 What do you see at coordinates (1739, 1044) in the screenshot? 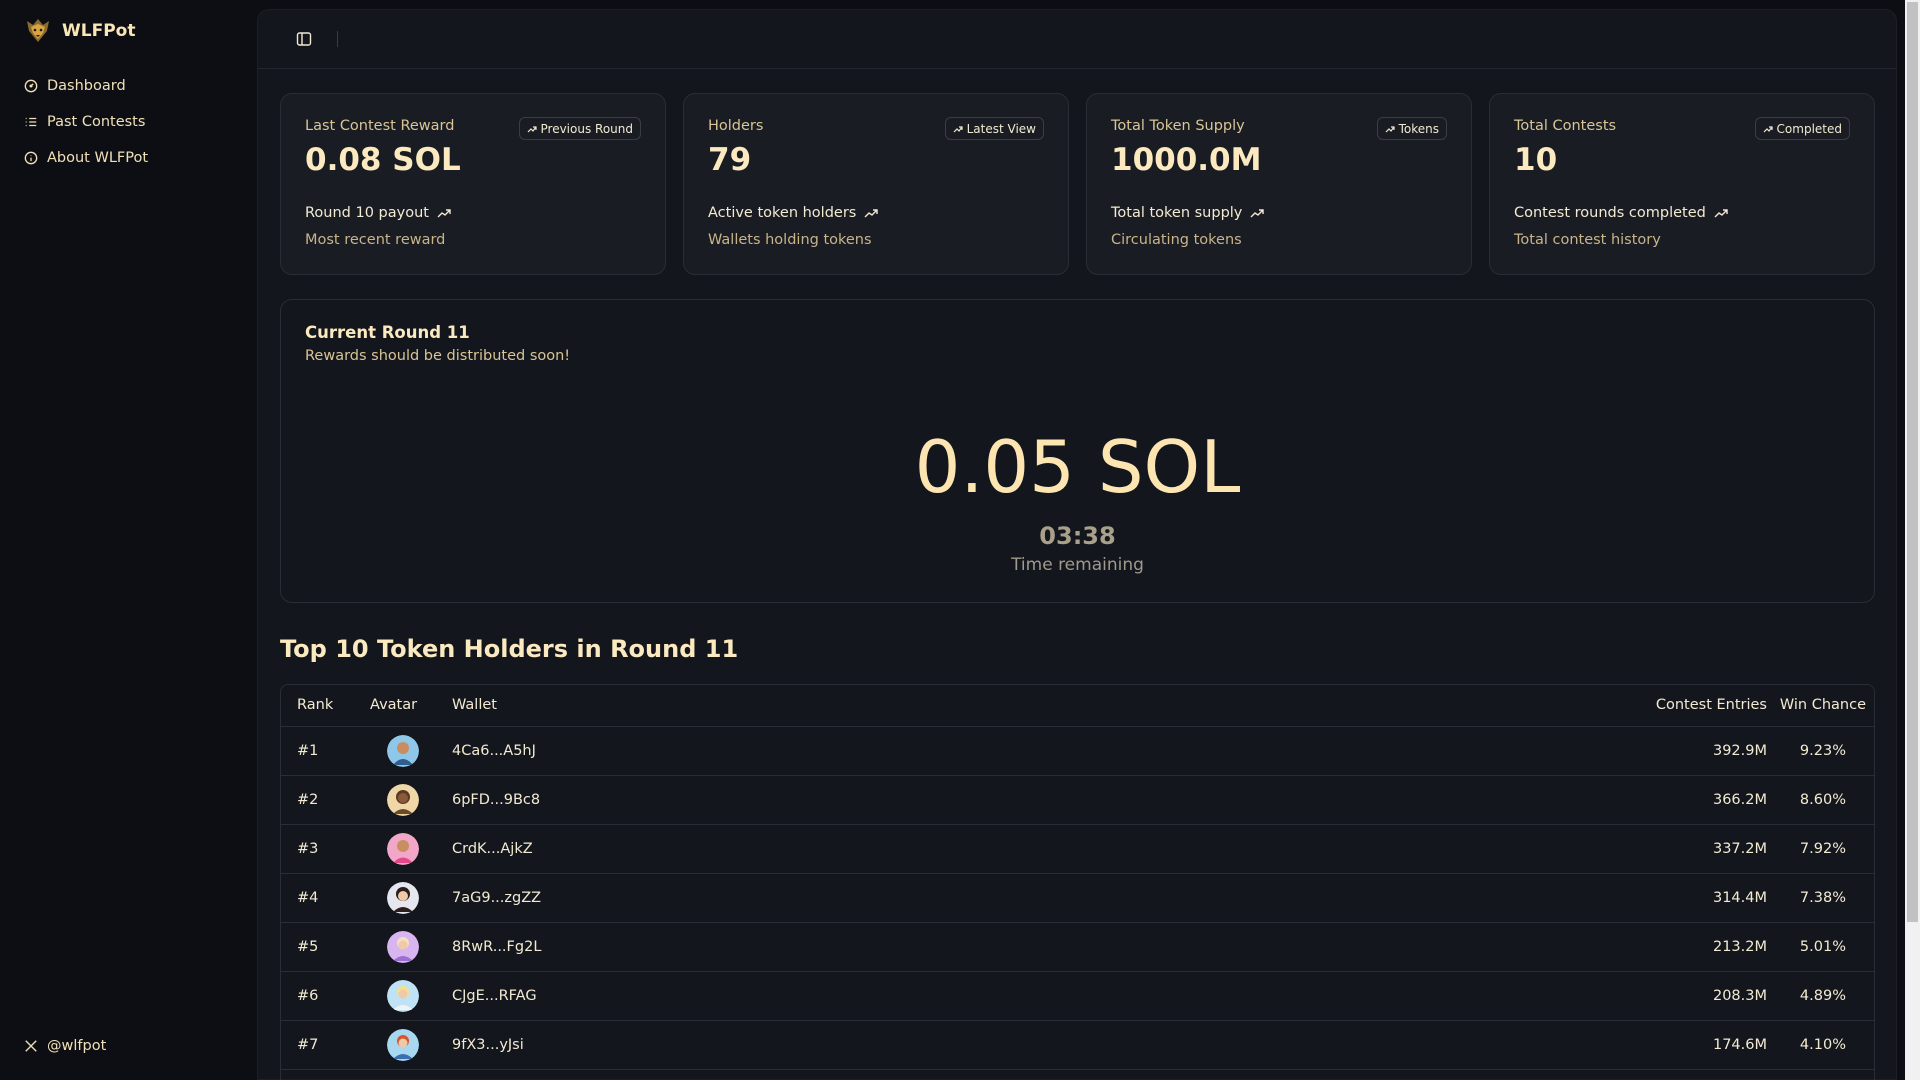
I see `entries-cell: 174.6M` at bounding box center [1739, 1044].